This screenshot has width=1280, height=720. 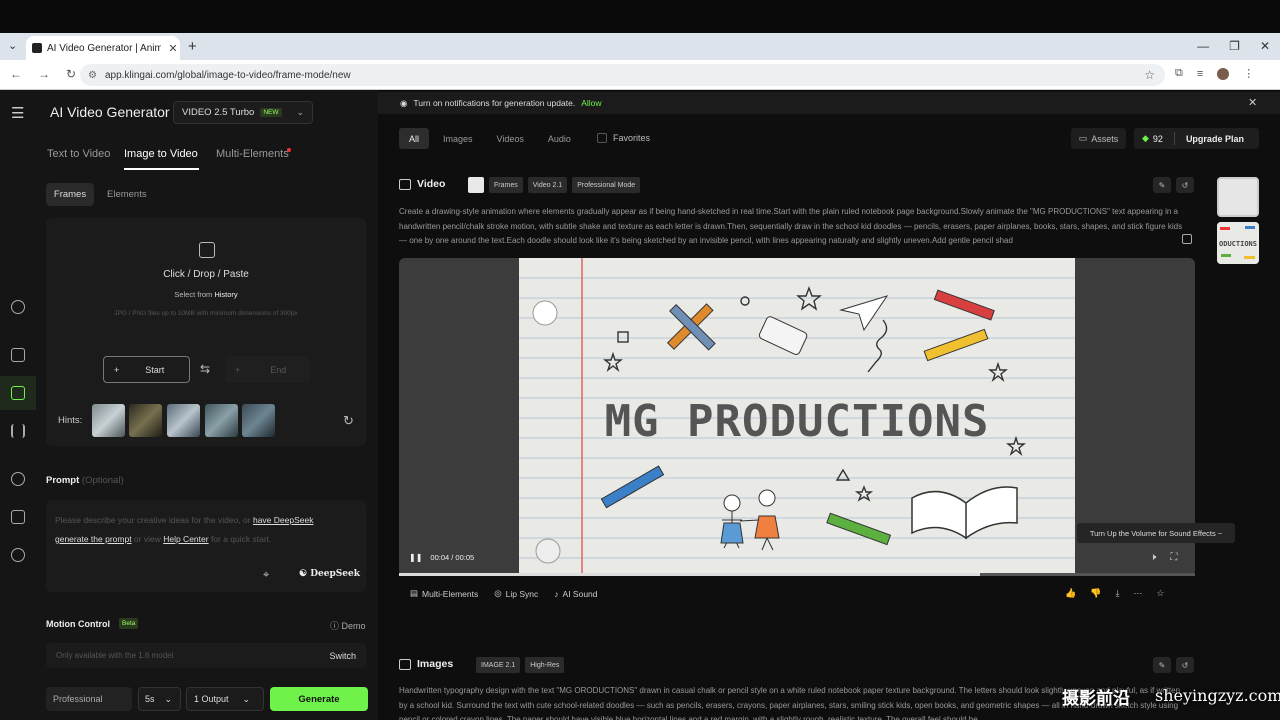 What do you see at coordinates (329, 574) in the screenshot?
I see `deepseek-button: ☯ DeepSeek` at bounding box center [329, 574].